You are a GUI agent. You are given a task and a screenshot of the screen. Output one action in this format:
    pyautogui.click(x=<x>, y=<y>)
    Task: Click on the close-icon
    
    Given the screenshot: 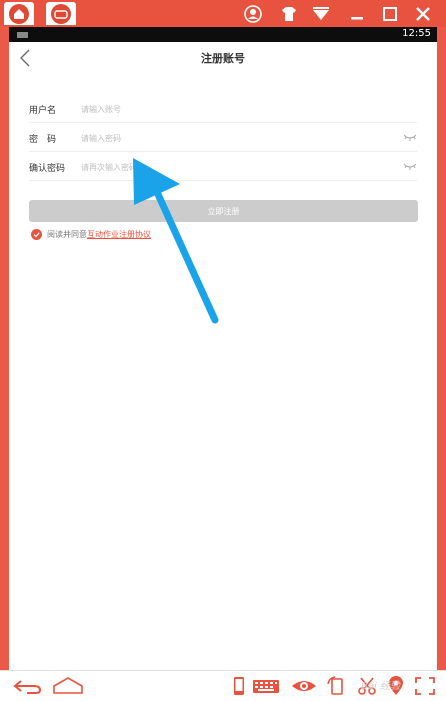 What is the action you would take?
    pyautogui.click(x=423, y=14)
    